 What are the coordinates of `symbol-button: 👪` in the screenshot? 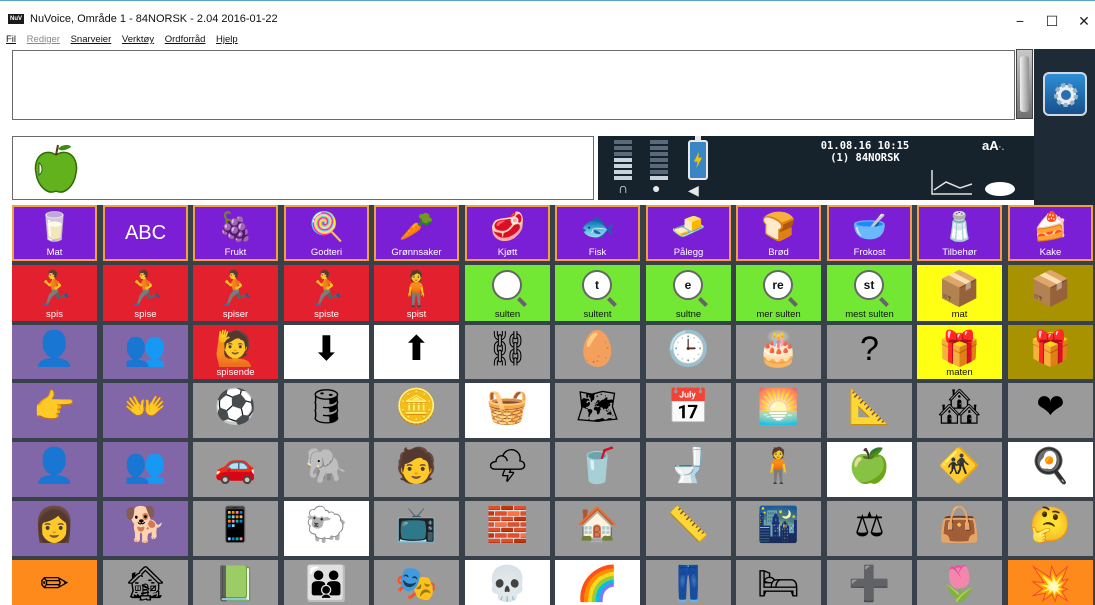 It's located at (326, 582).